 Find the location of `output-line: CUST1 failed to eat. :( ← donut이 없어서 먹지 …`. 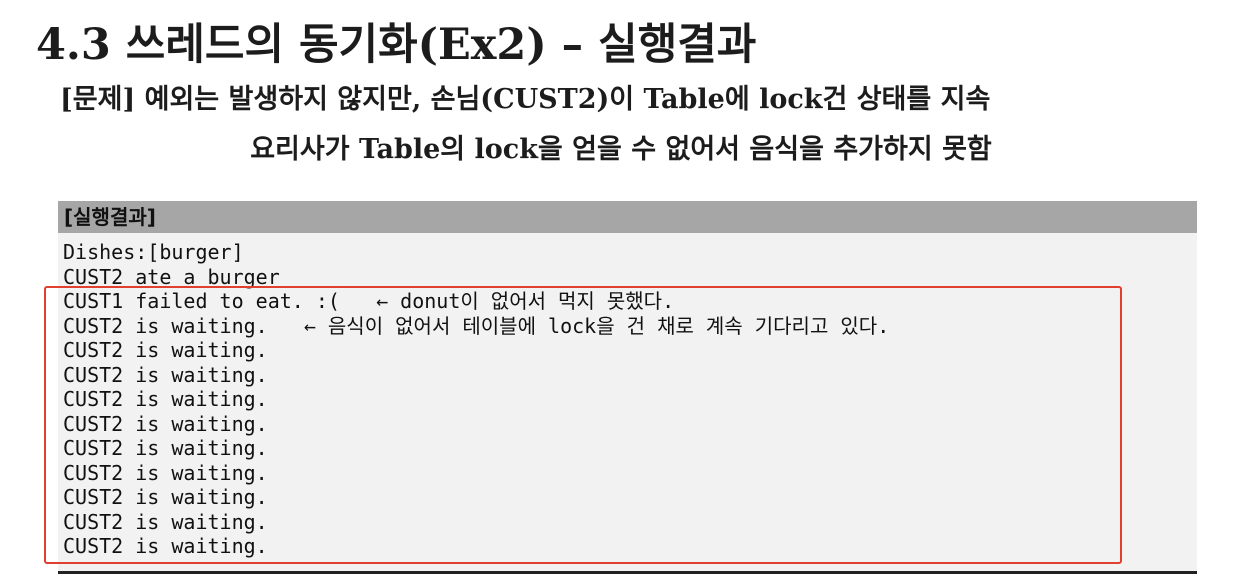

output-line: CUST1 failed to eat. :( ← donut이 없어서 먹지 … is located at coordinates (369, 301).